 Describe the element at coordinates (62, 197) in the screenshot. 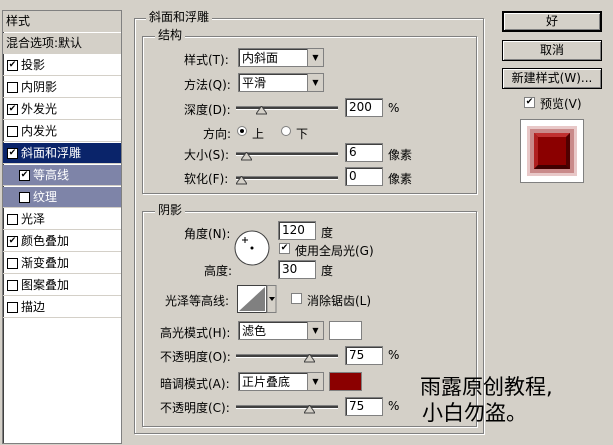

I see `sidebar-item-texture: 纹理` at that location.